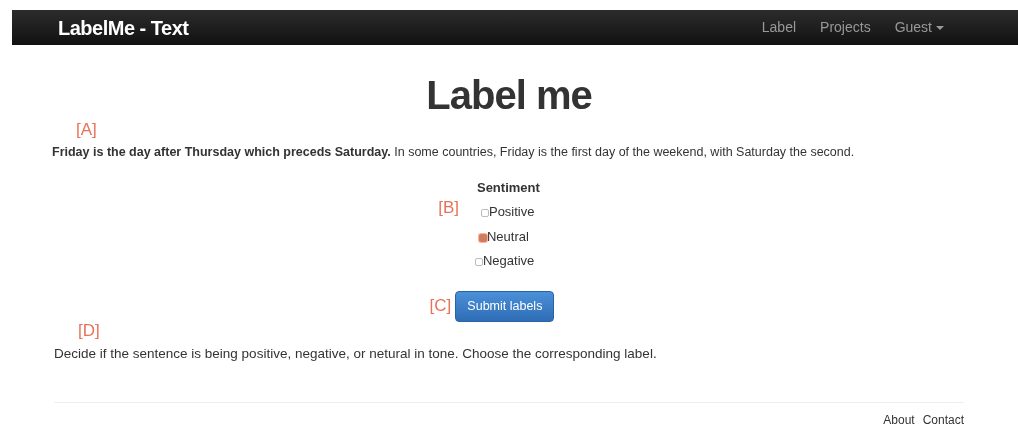  What do you see at coordinates (919, 27) in the screenshot?
I see `user-menu: Guest` at bounding box center [919, 27].